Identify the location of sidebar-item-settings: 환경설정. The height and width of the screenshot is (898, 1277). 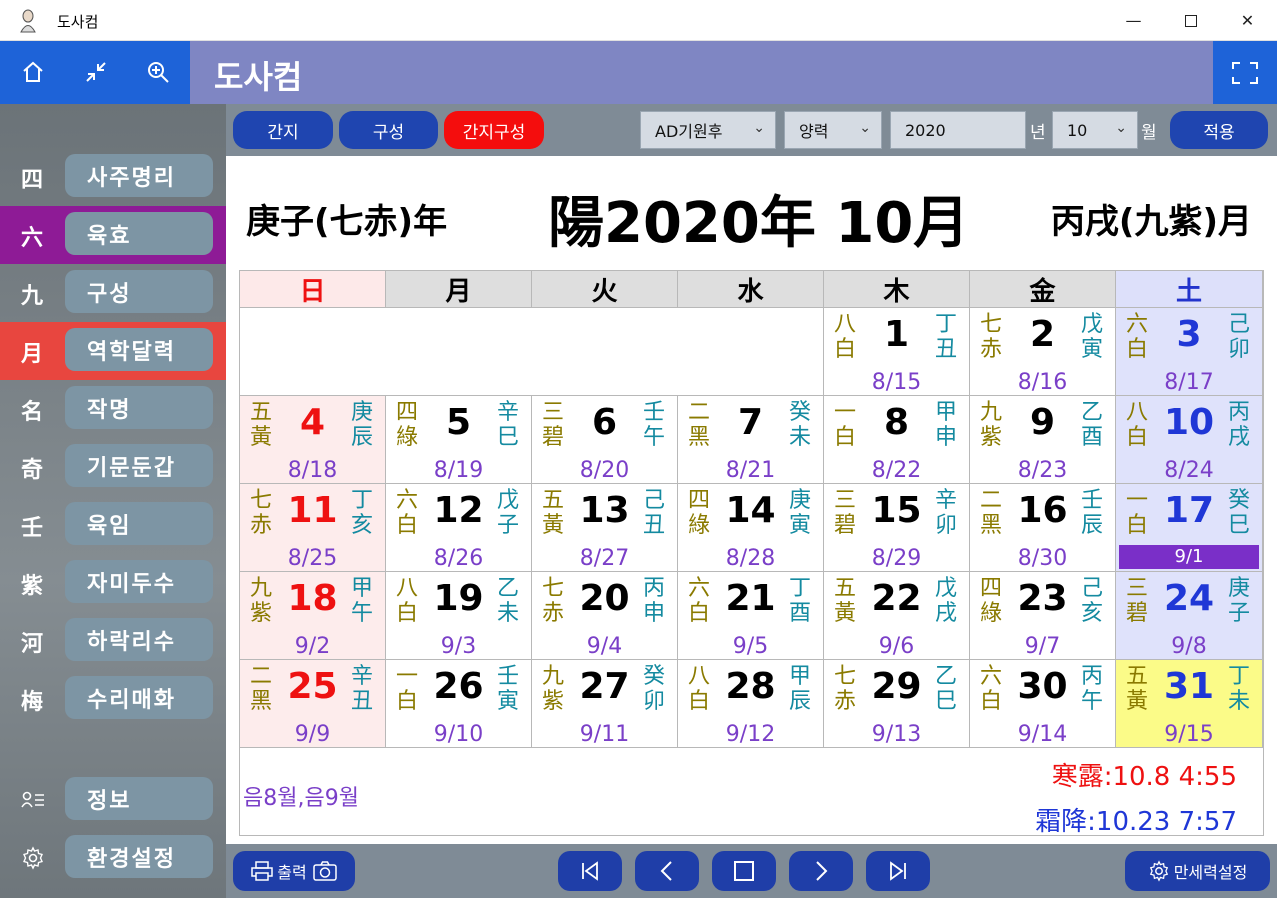
(113, 858).